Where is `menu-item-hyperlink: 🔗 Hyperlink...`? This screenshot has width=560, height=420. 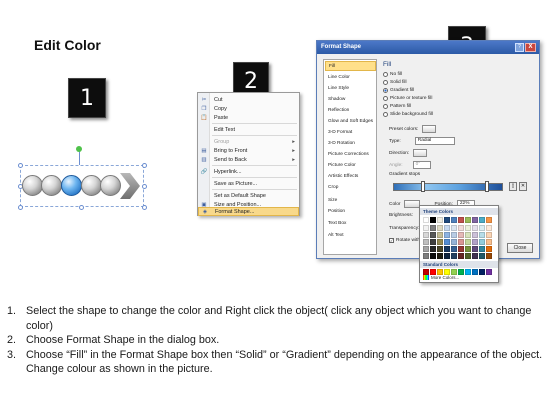
menu-item-hyperlink: 🔗 Hyperlink... is located at coordinates (248, 171).